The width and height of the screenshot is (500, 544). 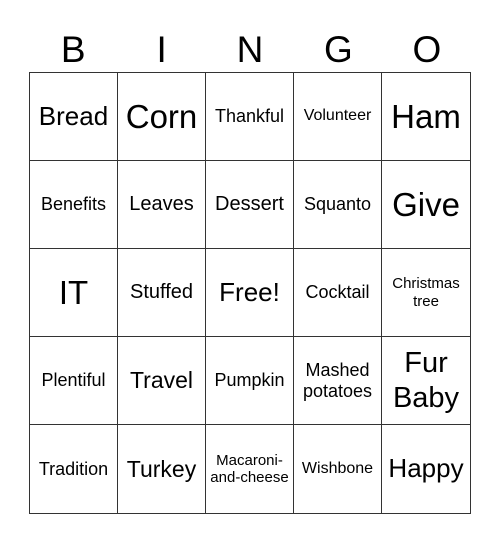 What do you see at coordinates (427, 49) in the screenshot?
I see `header-letter-o: O` at bounding box center [427, 49].